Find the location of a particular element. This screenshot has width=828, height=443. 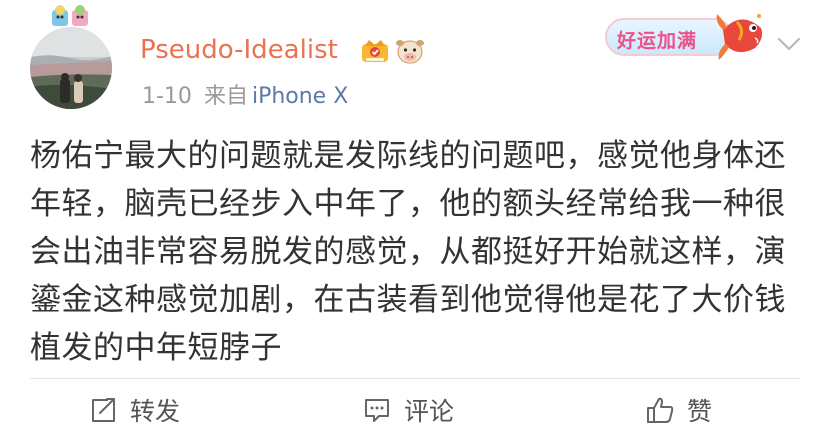

repost-button: 转发 is located at coordinates (134, 410).